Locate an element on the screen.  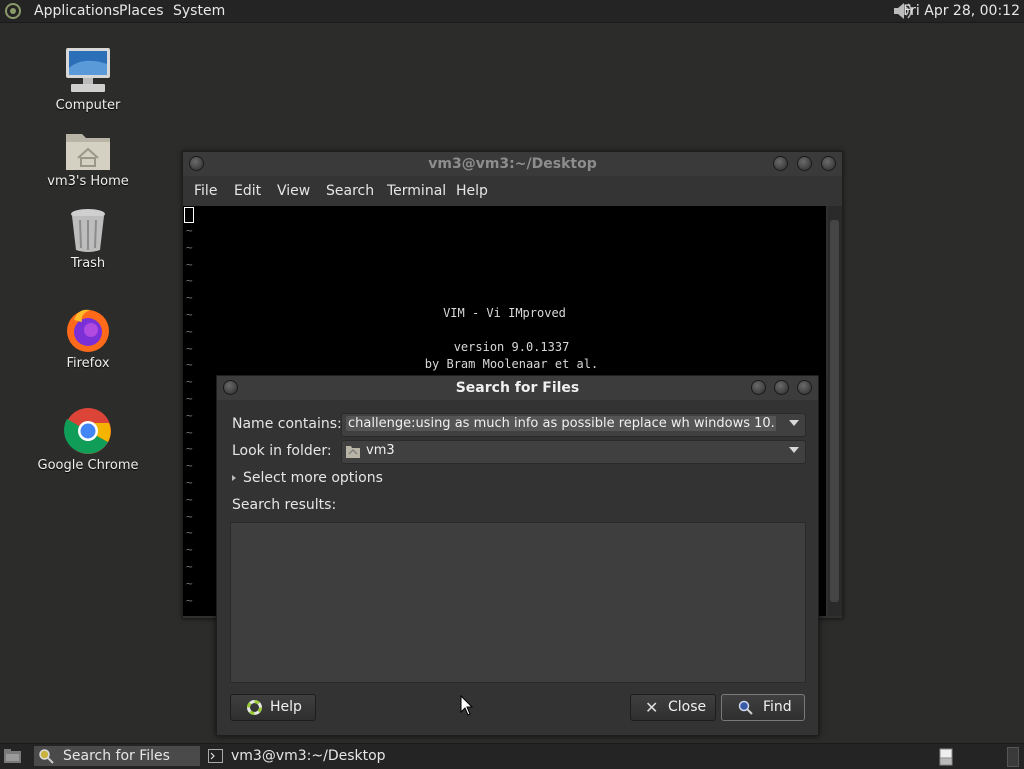
find-button: Find is located at coordinates (763, 707).